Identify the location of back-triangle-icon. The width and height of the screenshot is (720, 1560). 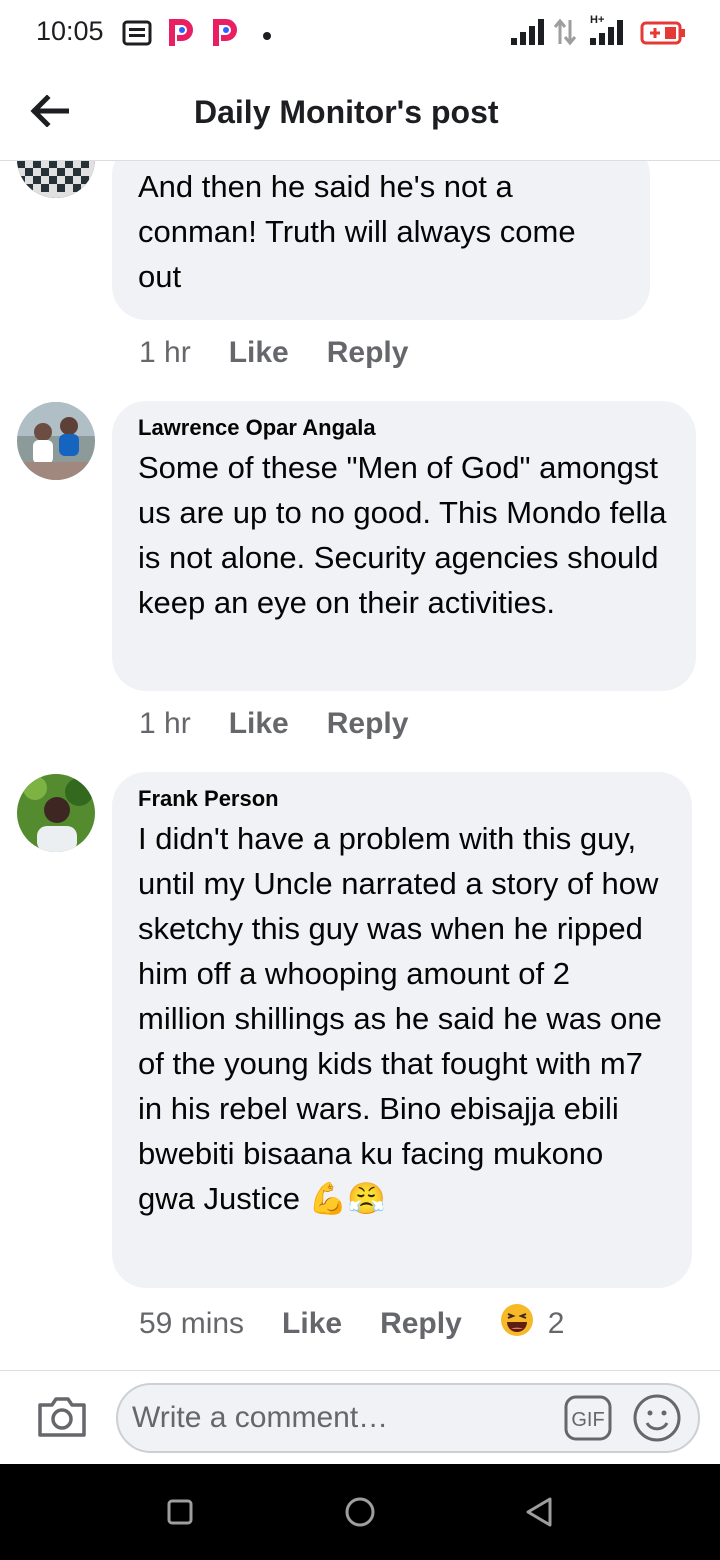
(540, 1516).